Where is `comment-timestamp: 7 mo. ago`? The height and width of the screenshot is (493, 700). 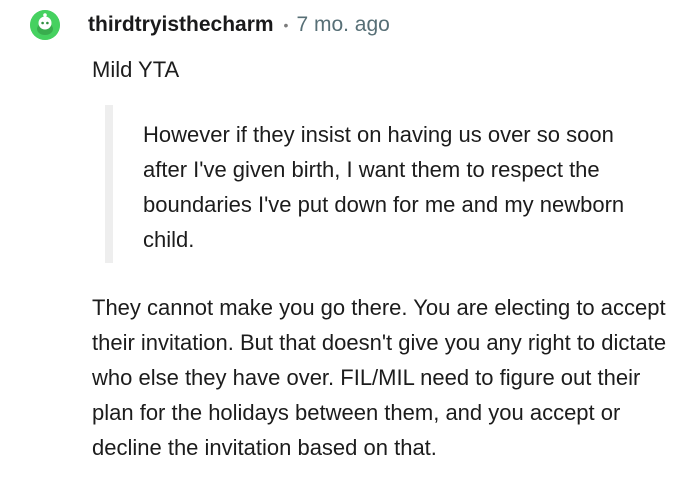 comment-timestamp: 7 mo. ago is located at coordinates (342, 25).